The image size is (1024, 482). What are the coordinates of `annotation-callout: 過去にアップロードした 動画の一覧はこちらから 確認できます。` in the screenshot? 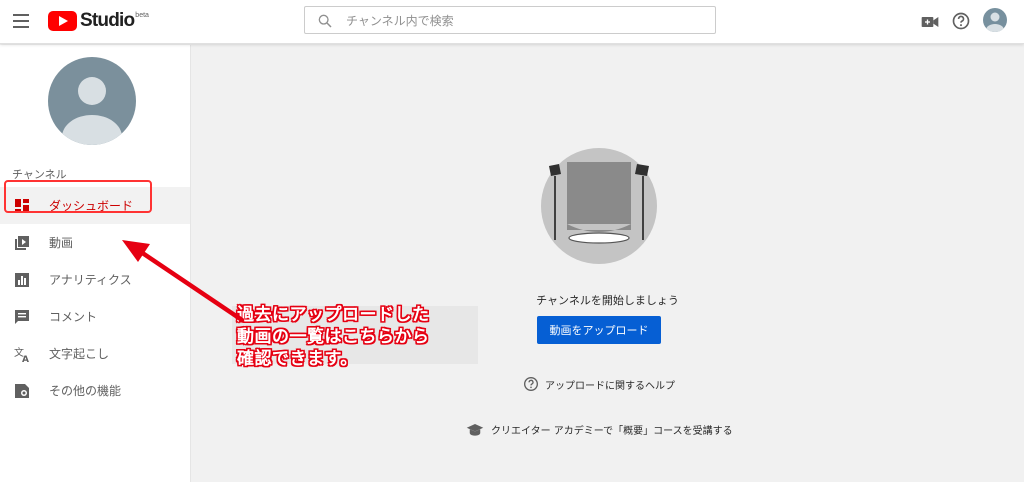 It's located at (333, 337).